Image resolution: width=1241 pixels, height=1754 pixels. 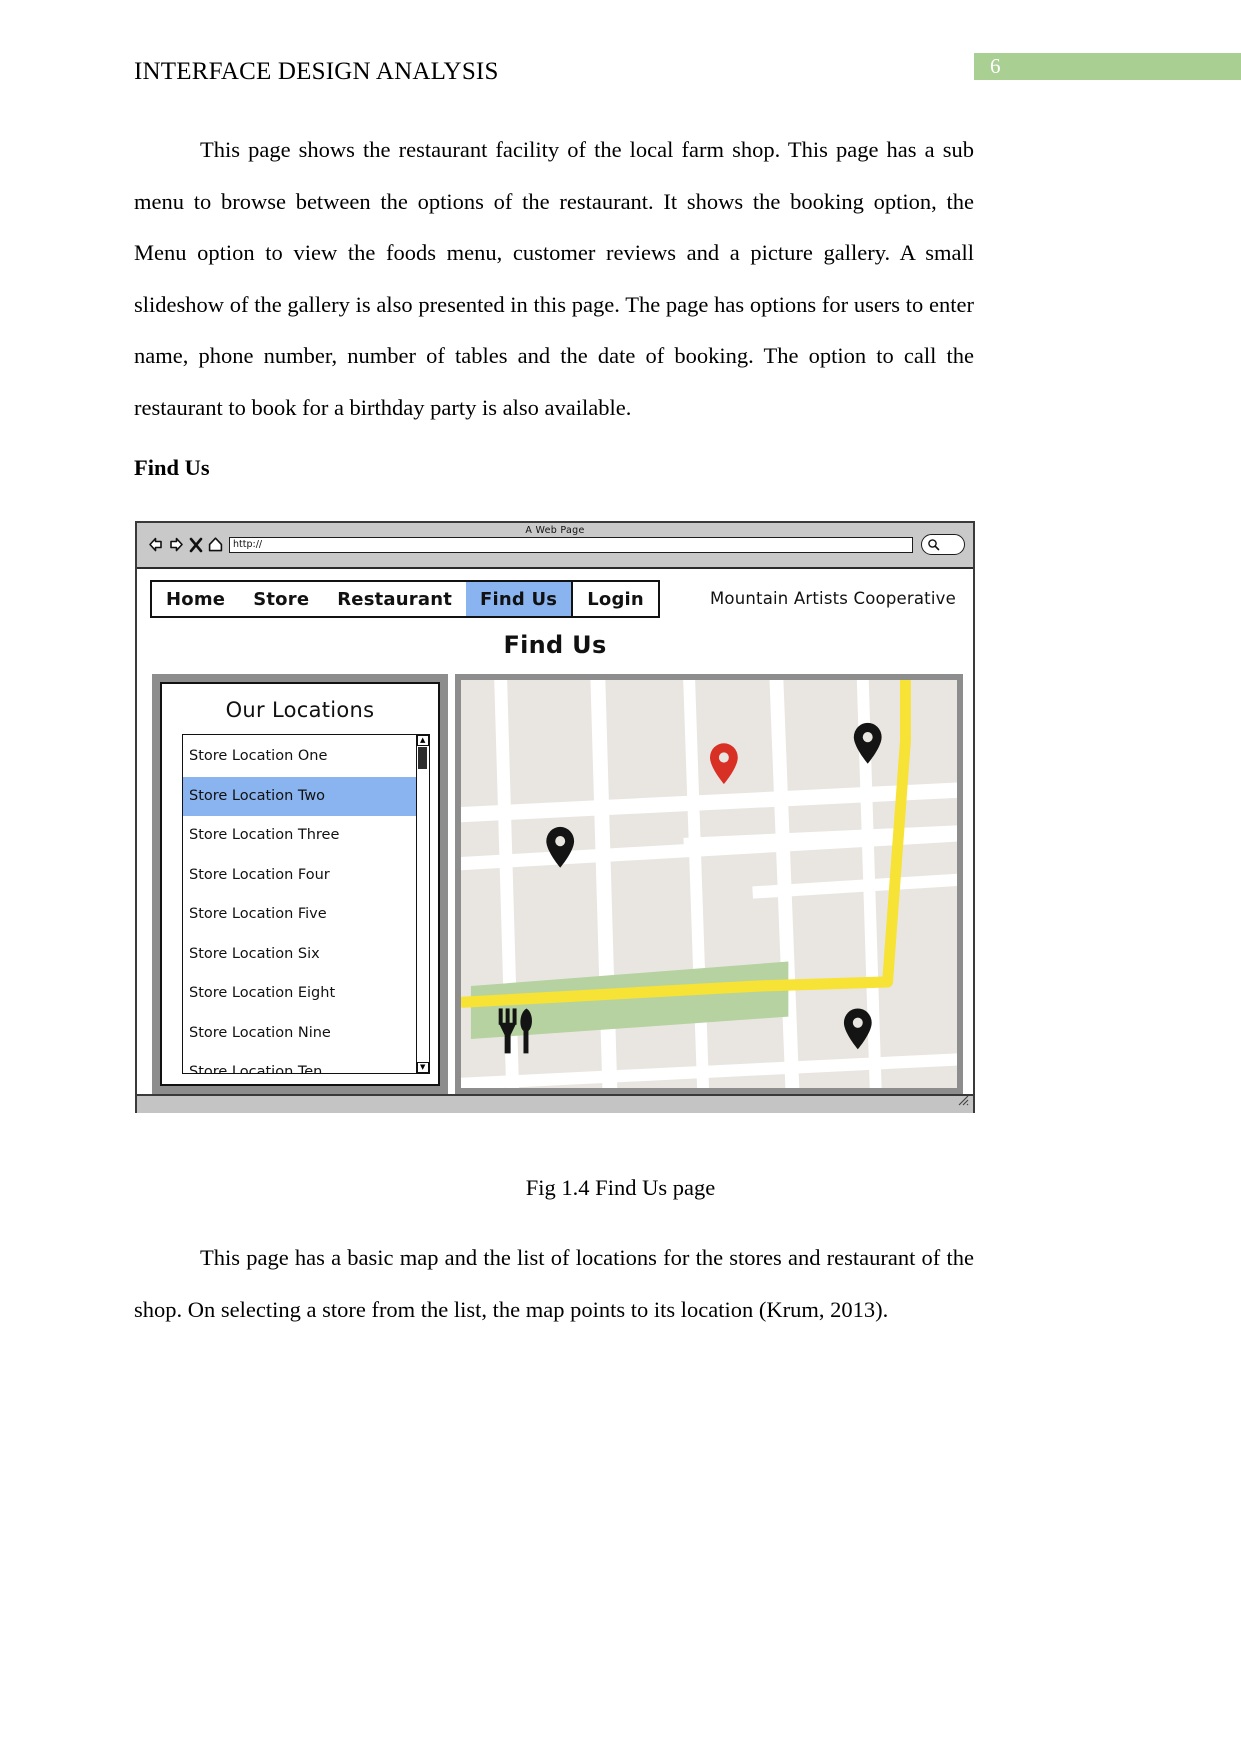 What do you see at coordinates (176, 544) in the screenshot?
I see `forward-arrow-icon` at bounding box center [176, 544].